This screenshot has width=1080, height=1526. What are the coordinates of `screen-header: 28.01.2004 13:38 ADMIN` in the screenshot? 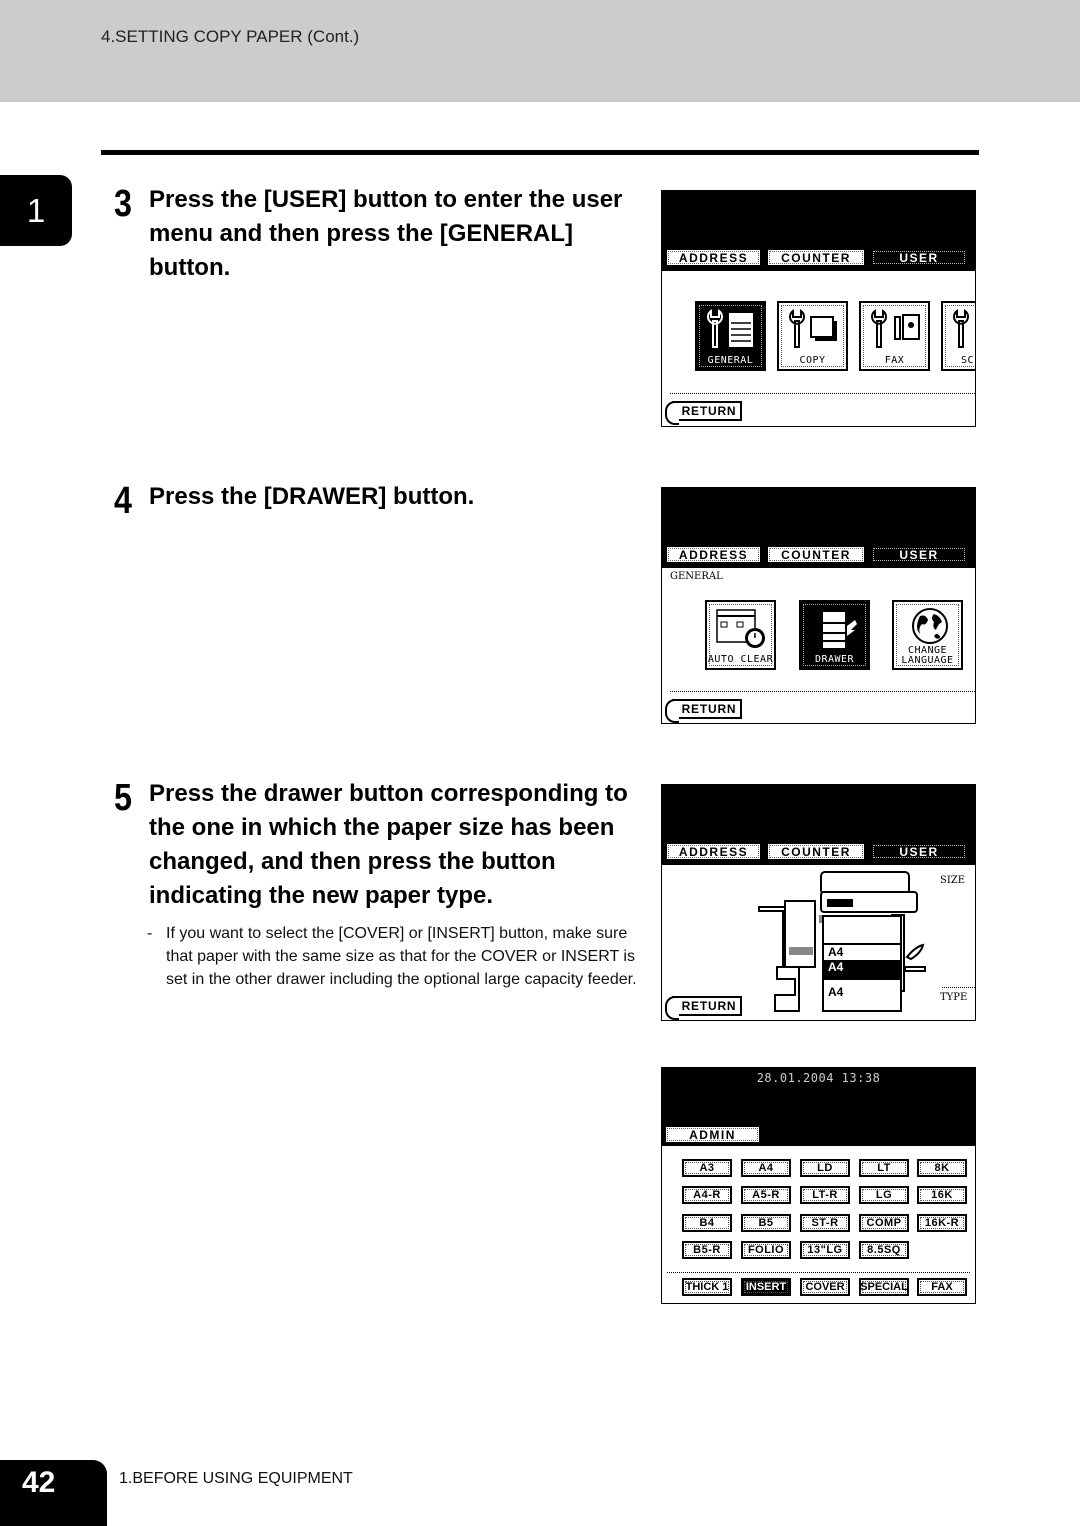 It's located at (818, 1107).